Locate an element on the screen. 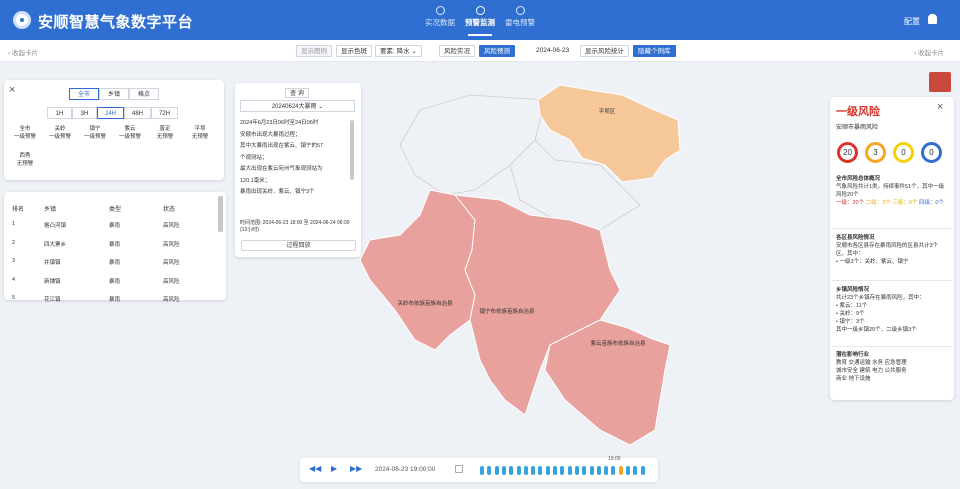  town-cell: 花江镇 is located at coordinates (52, 300).